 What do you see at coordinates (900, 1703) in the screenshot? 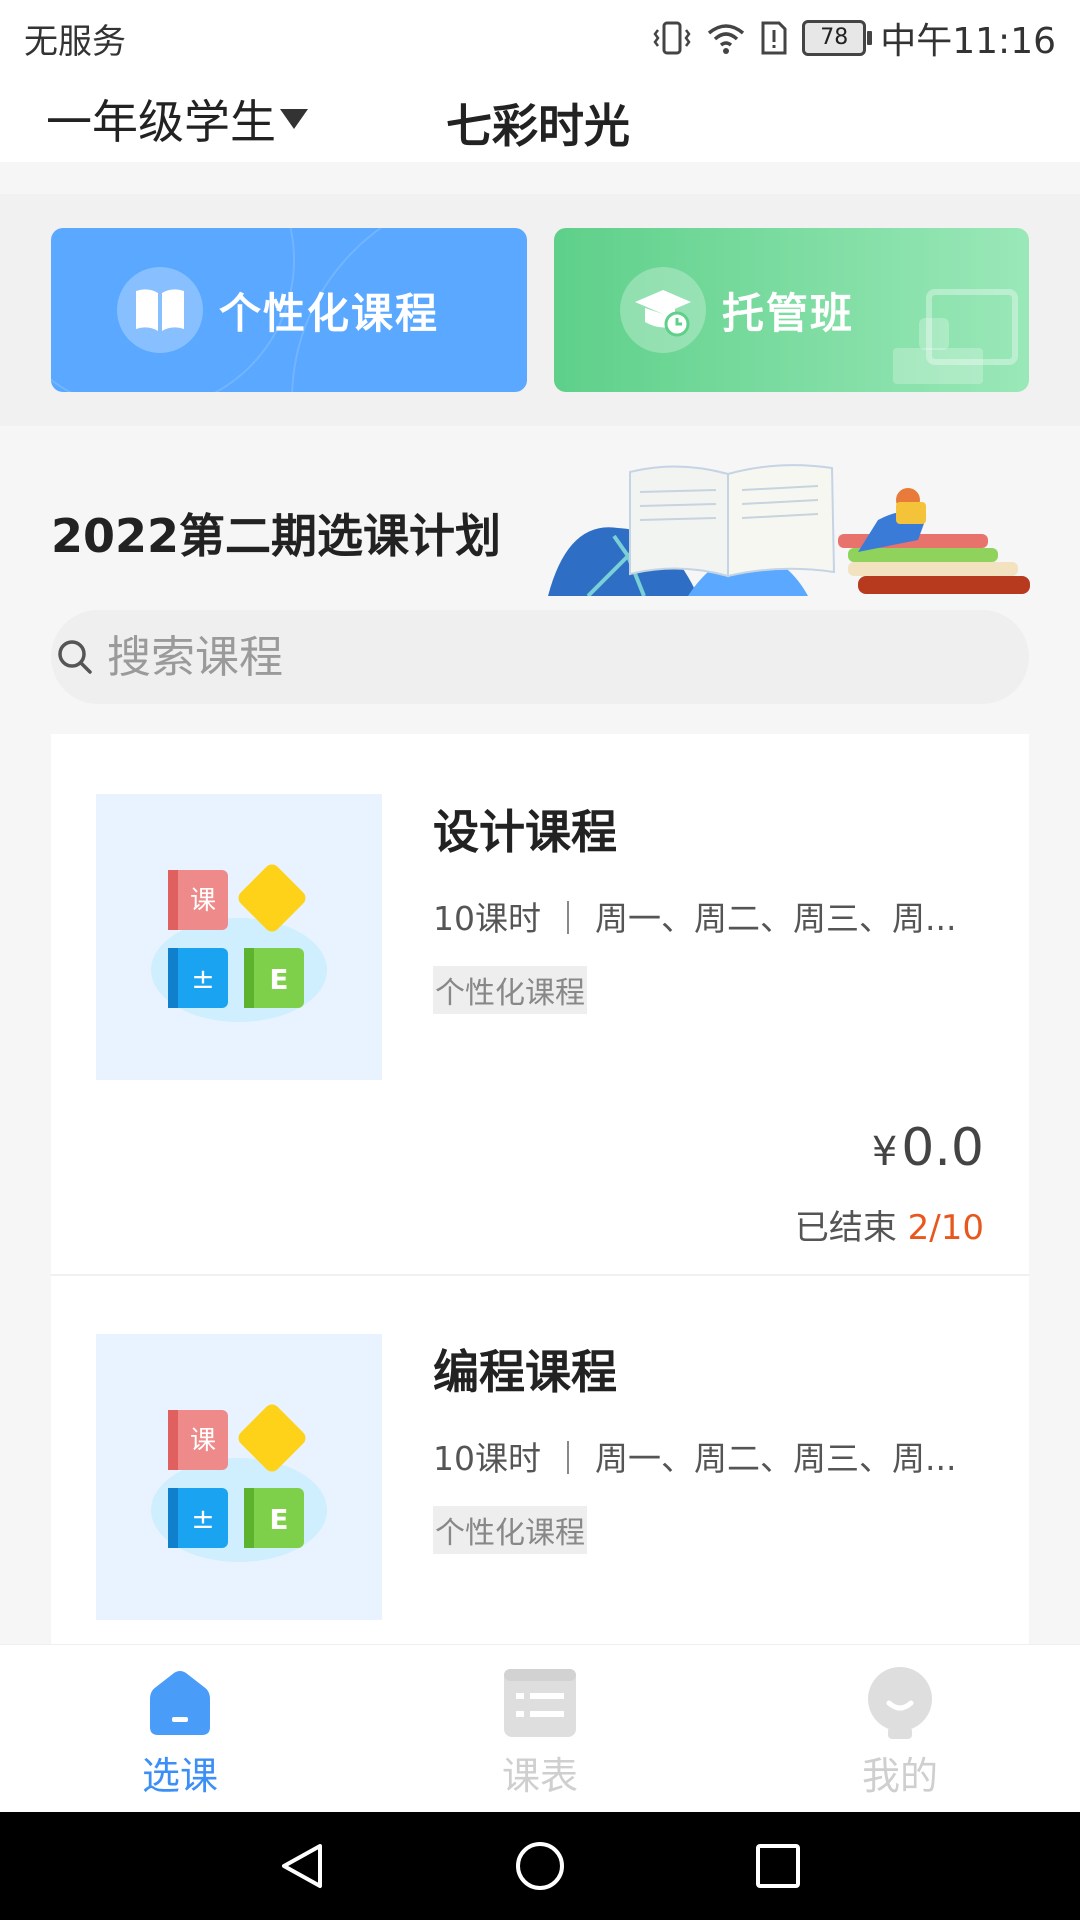
I see `profile-icon` at bounding box center [900, 1703].